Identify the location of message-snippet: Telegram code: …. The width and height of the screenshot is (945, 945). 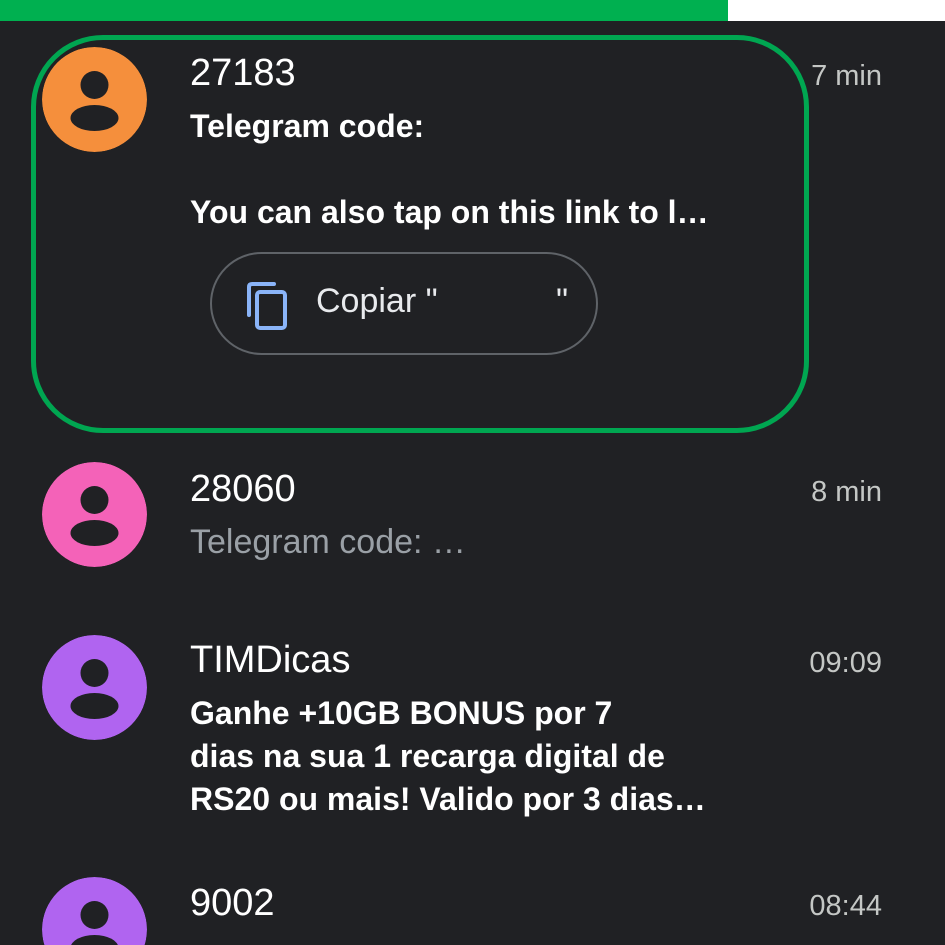
(470, 542).